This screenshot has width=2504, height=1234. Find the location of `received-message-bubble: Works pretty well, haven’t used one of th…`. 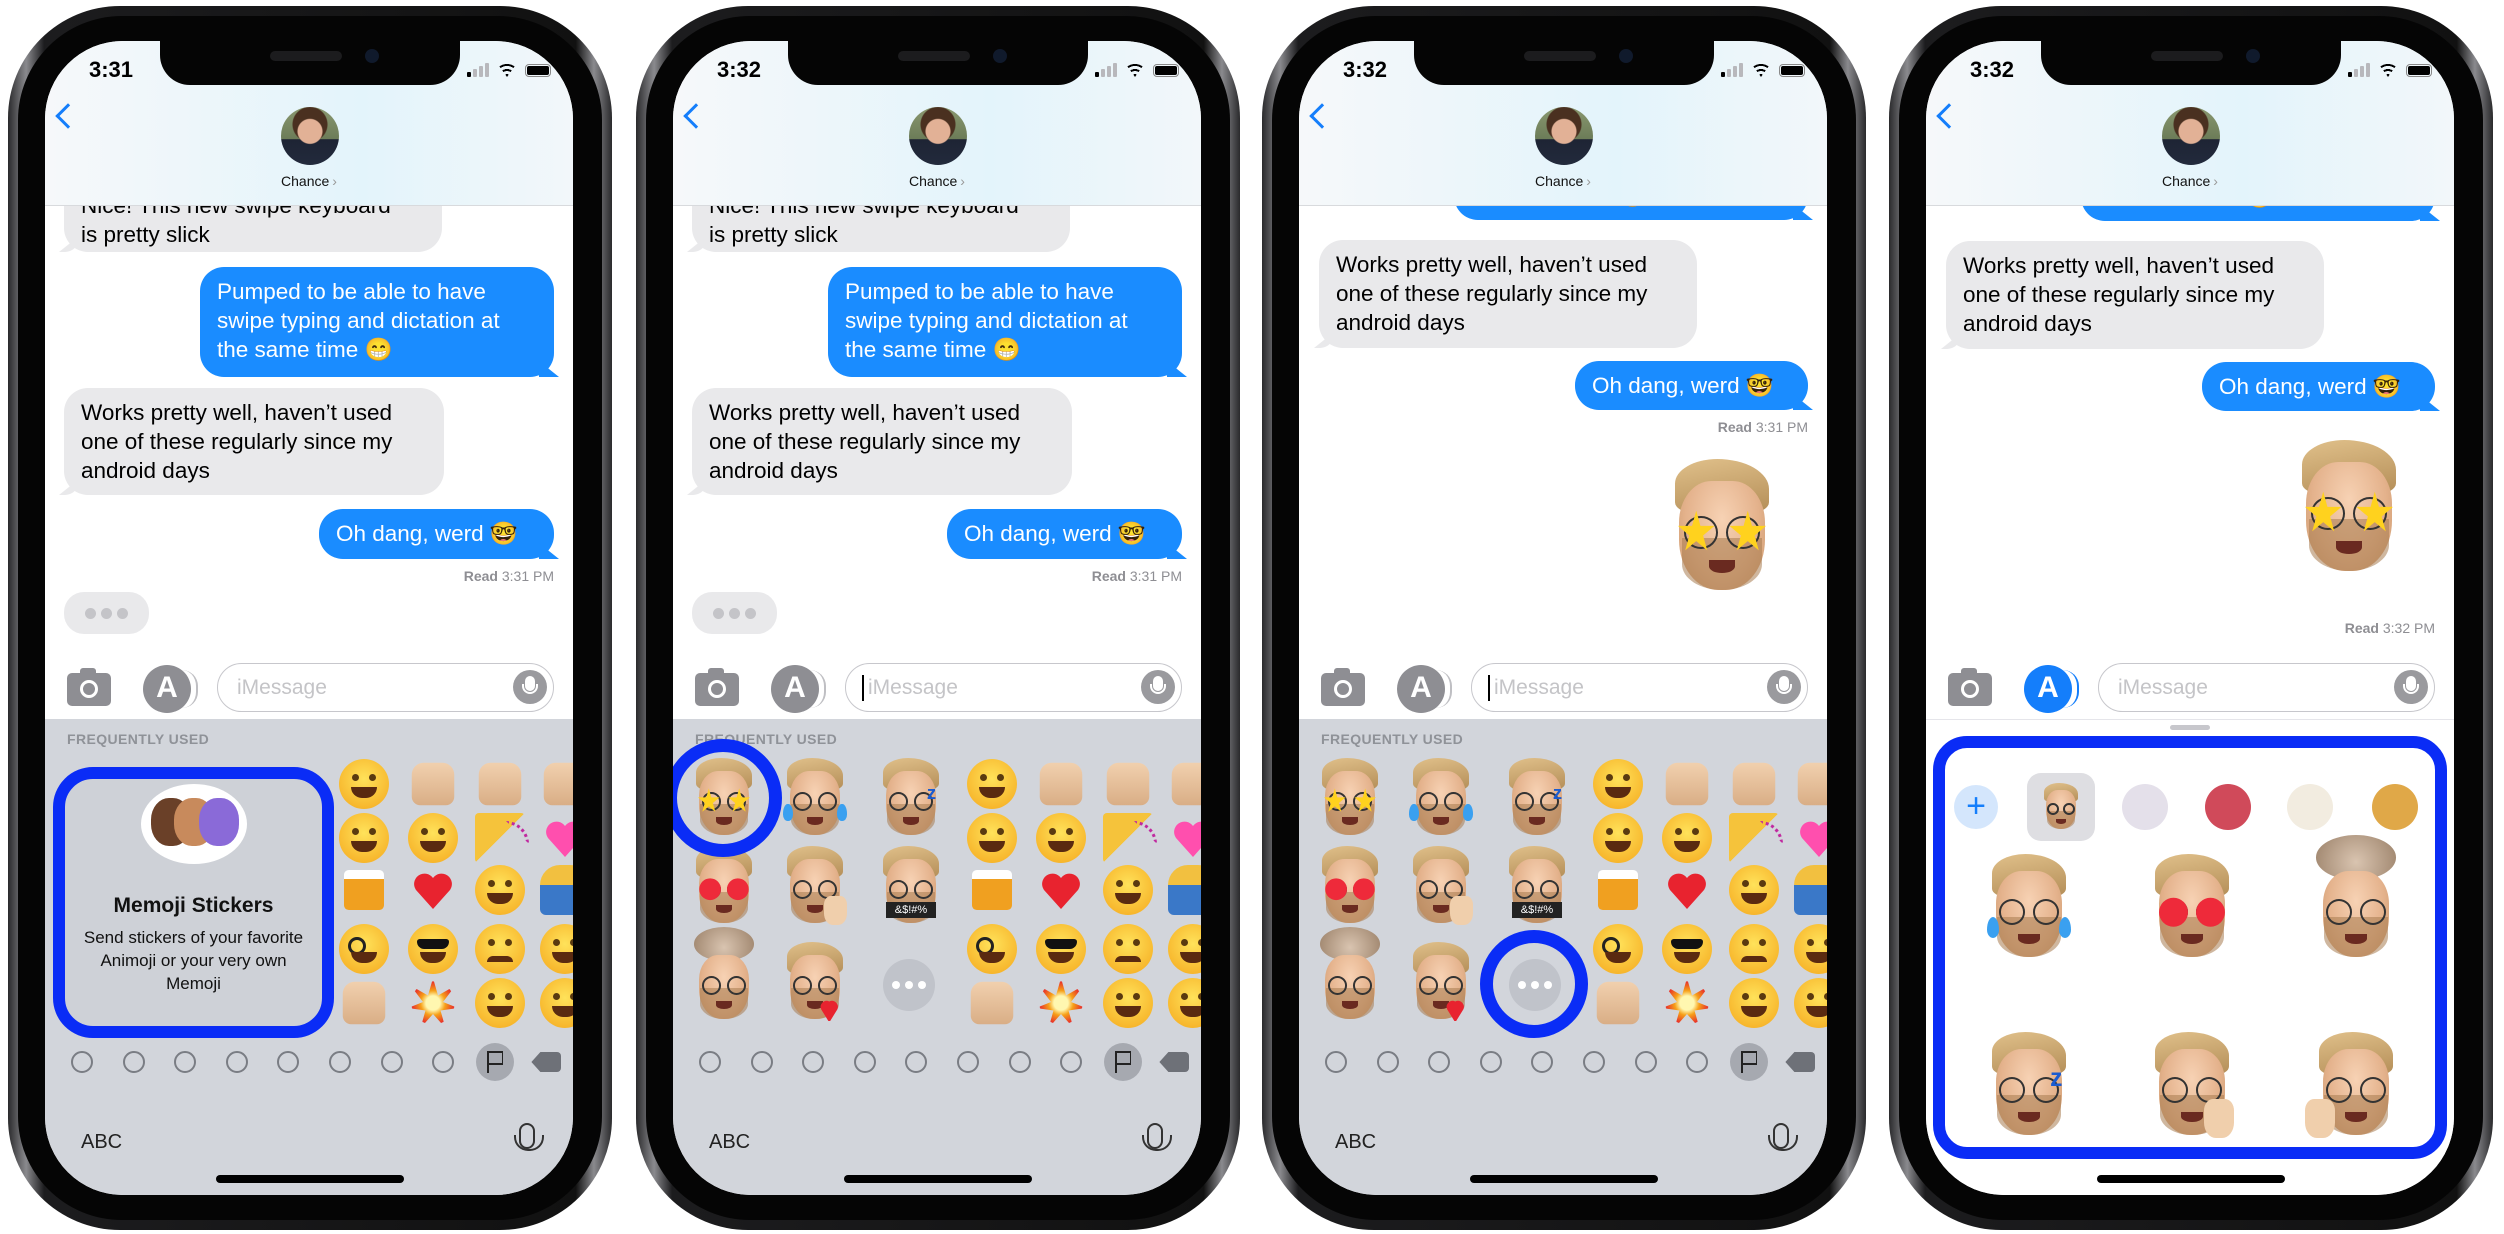

received-message-bubble: Works pretty well, haven’t used one of th… is located at coordinates (2135, 295).